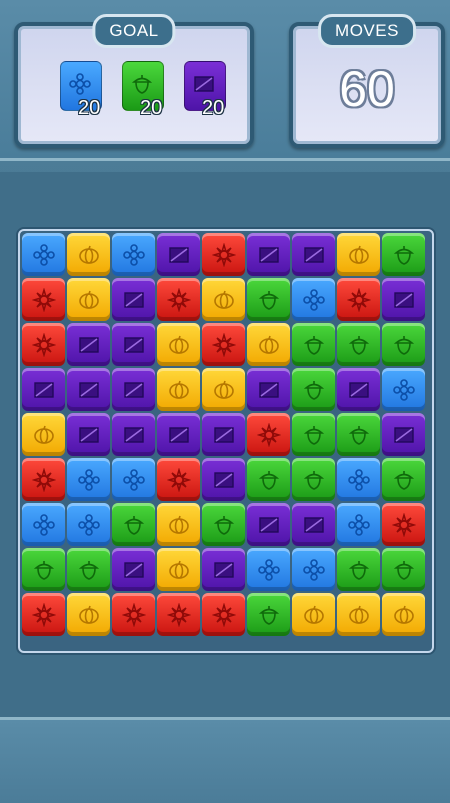  I want to click on goal-purple-count: 20, so click(213, 108).